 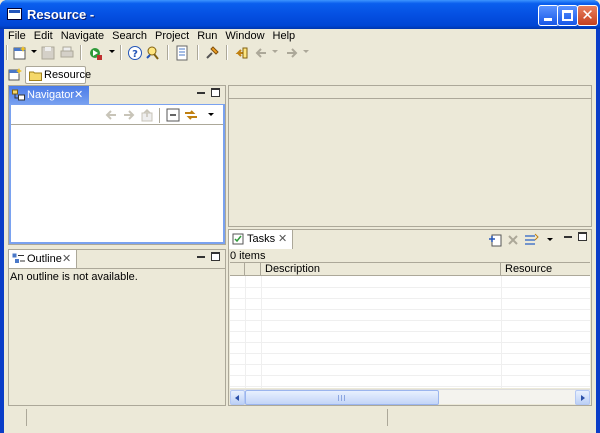 I want to click on column-header-type, so click(x=253, y=269).